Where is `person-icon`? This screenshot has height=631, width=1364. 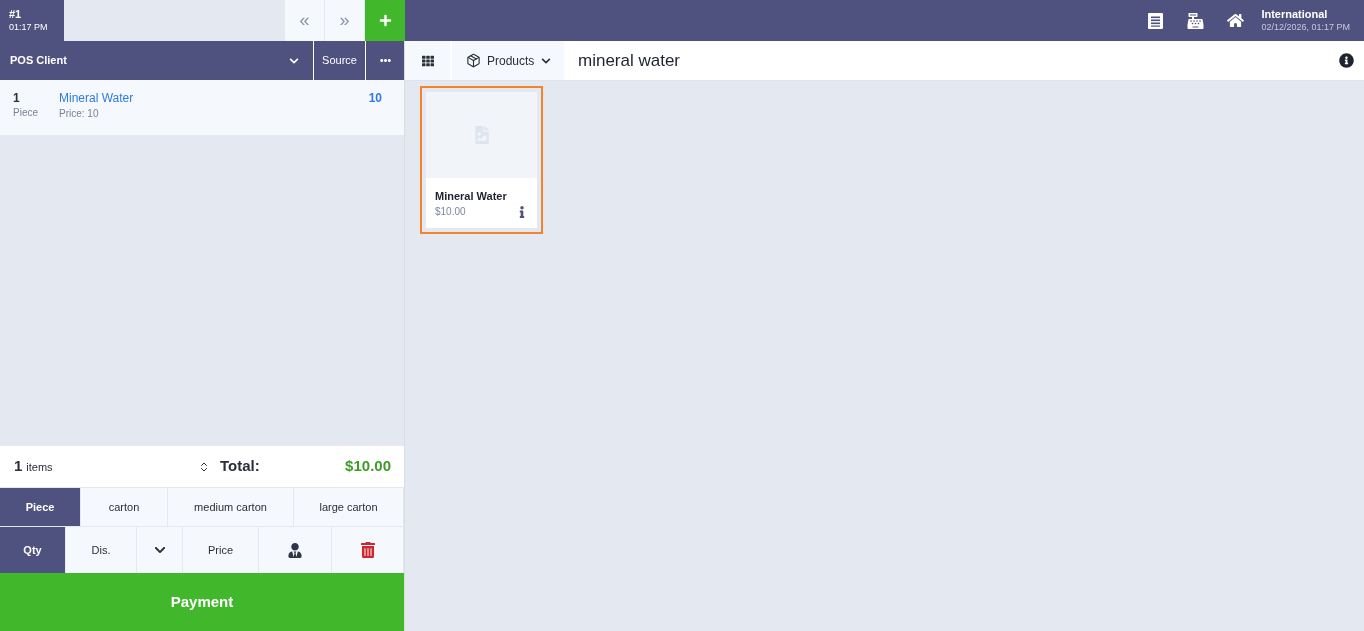 person-icon is located at coordinates (295, 550).